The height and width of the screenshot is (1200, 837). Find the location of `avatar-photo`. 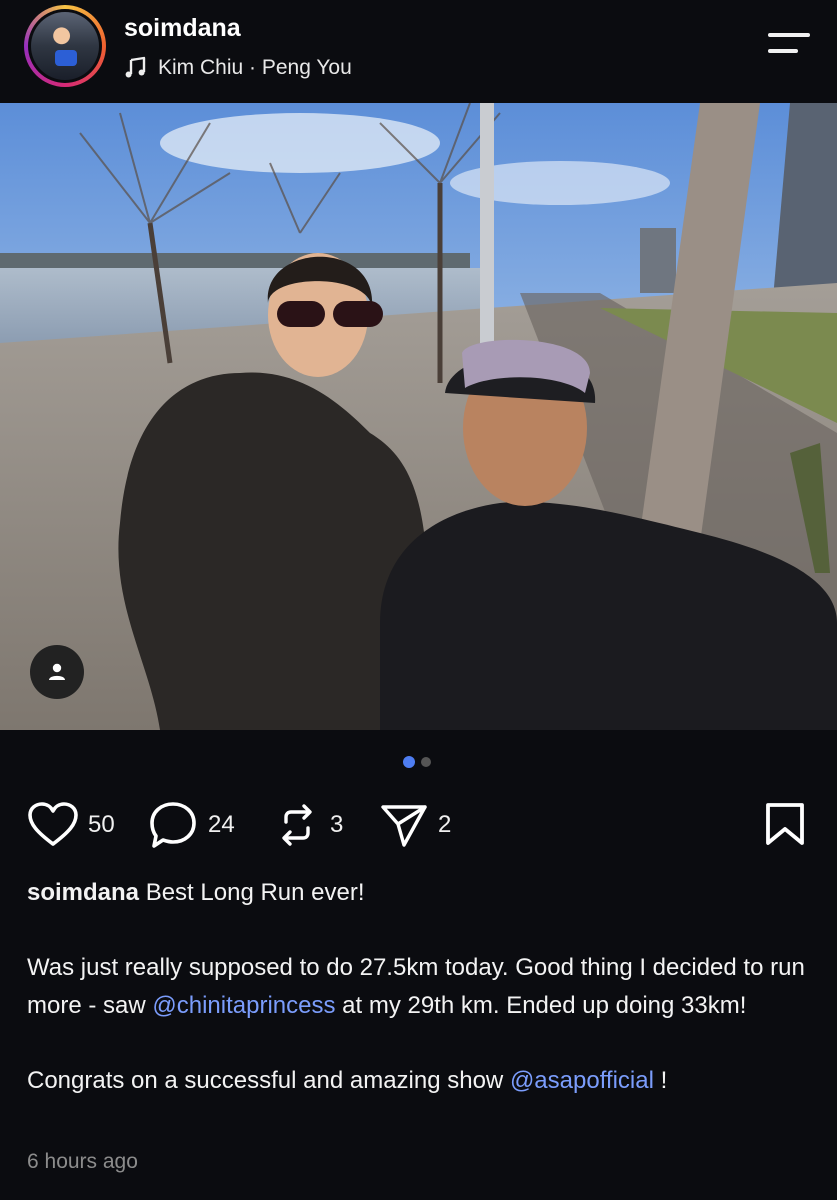

avatar-photo is located at coordinates (65, 46).